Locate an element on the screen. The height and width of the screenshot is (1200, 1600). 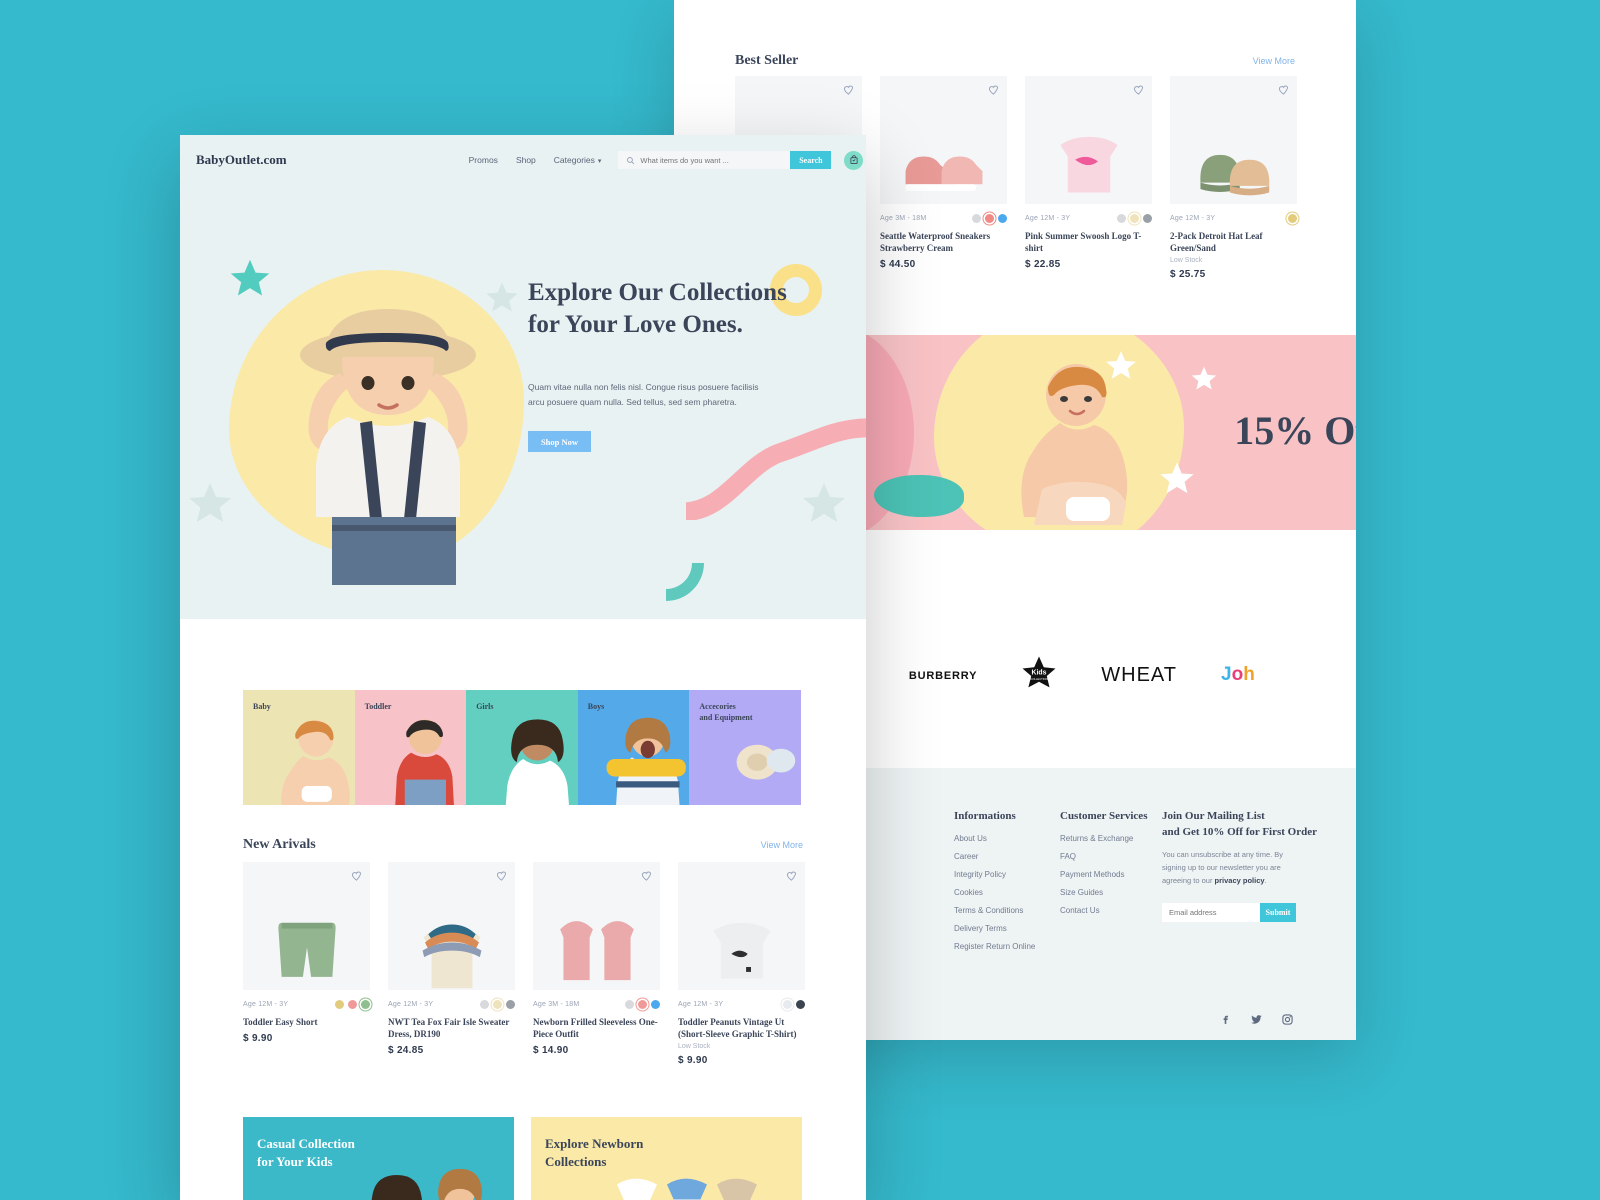
footer-link: Register Return Online is located at coordinates (994, 946).